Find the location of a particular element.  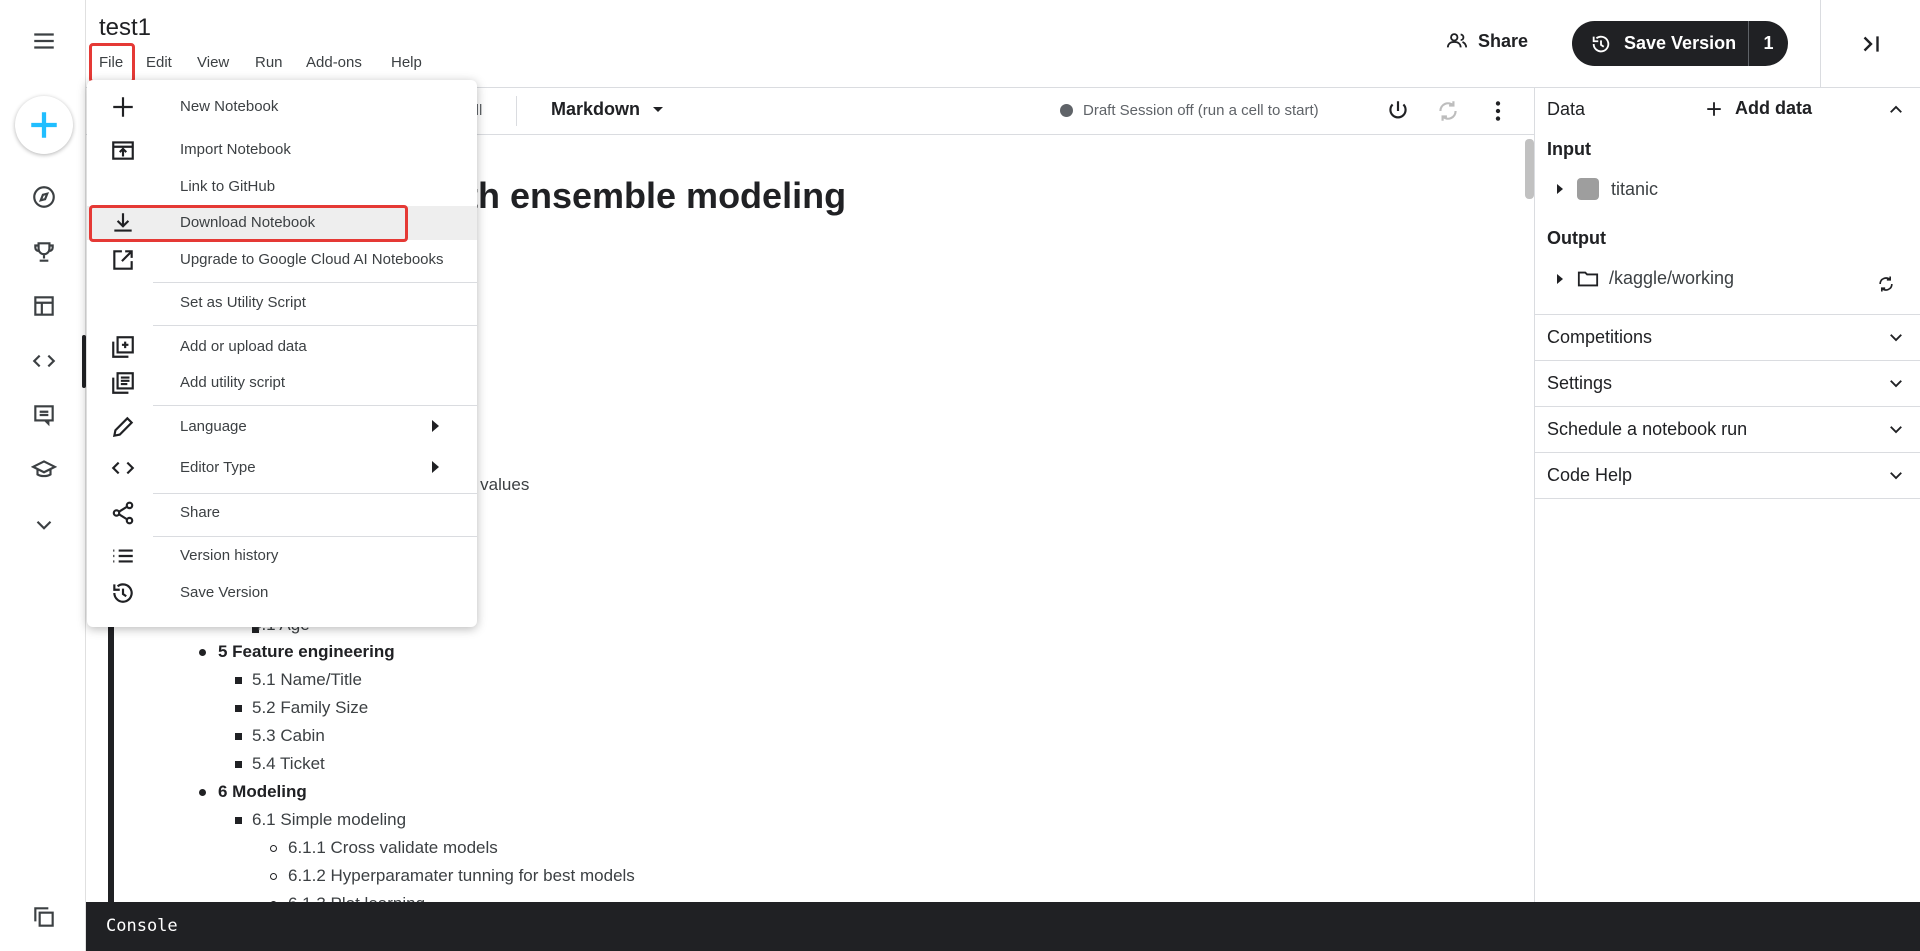

copy-icon is located at coordinates (44, 917).